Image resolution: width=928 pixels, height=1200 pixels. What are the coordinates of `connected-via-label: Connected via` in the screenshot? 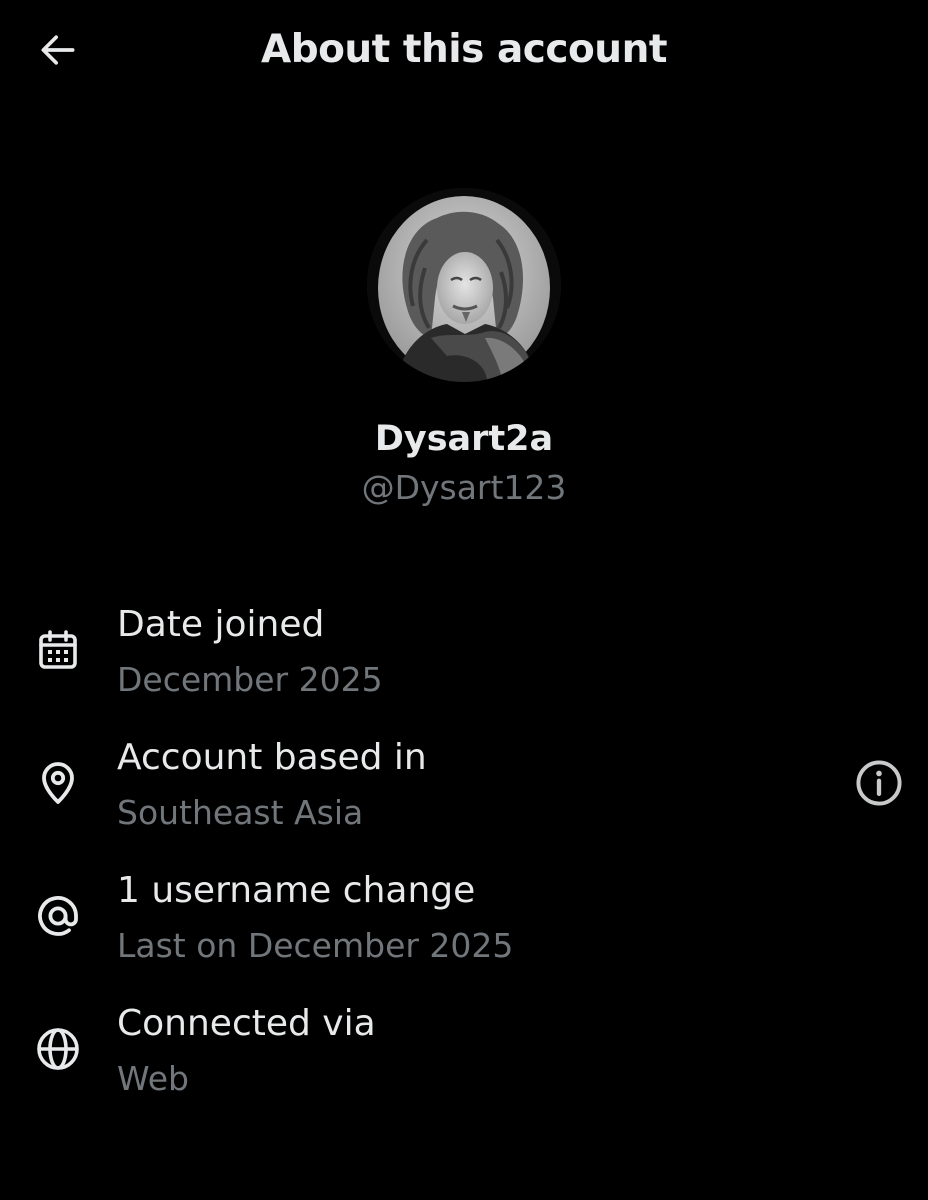 It's located at (246, 1023).